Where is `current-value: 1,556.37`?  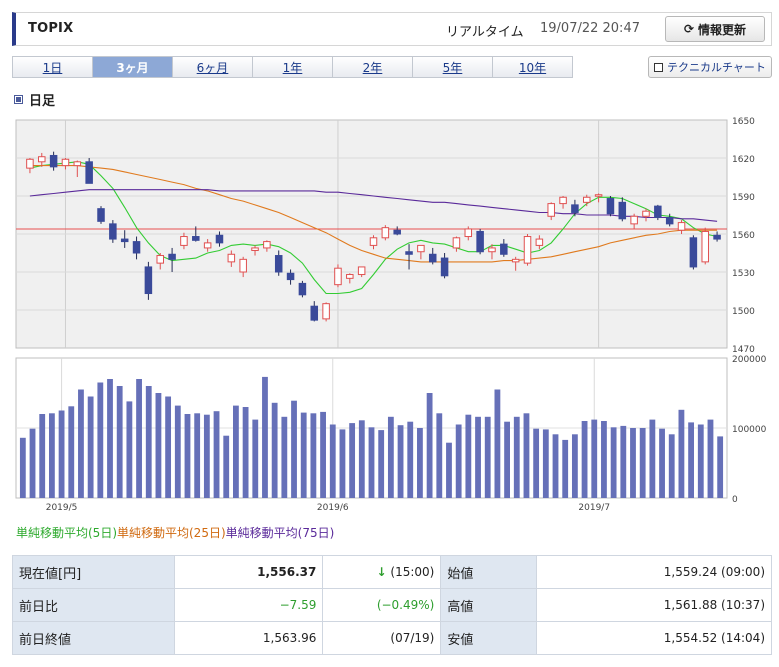 current-value: 1,556.37 is located at coordinates (248, 572).